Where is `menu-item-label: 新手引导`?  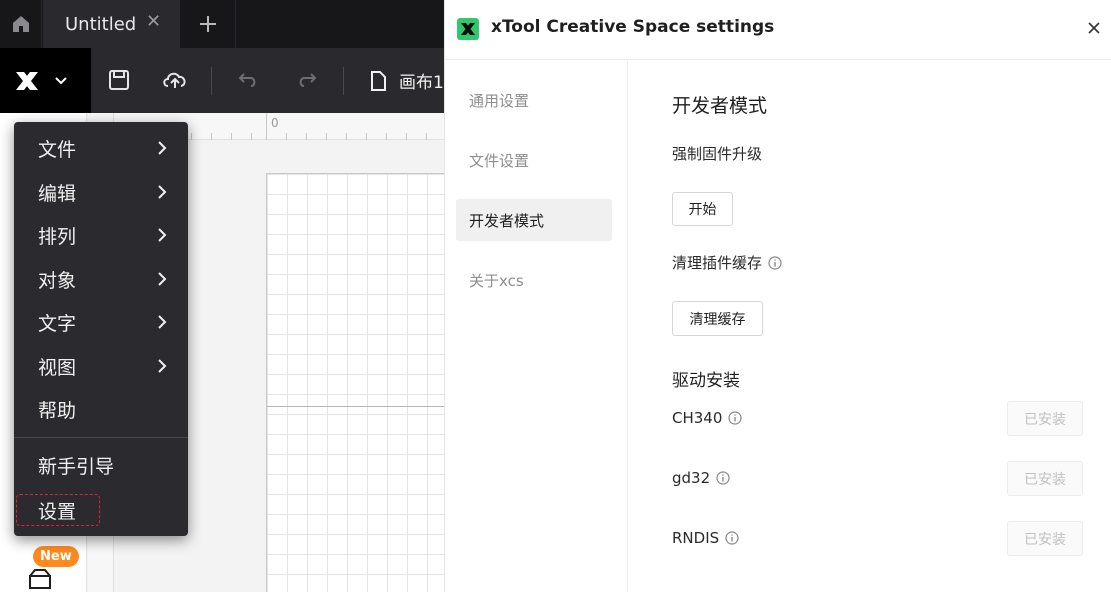
menu-item-label: 新手引导 is located at coordinates (76, 466).